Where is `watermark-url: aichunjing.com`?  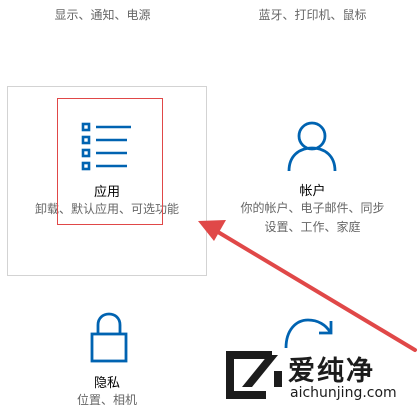 watermark-url: aichunjing.com is located at coordinates (343, 393).